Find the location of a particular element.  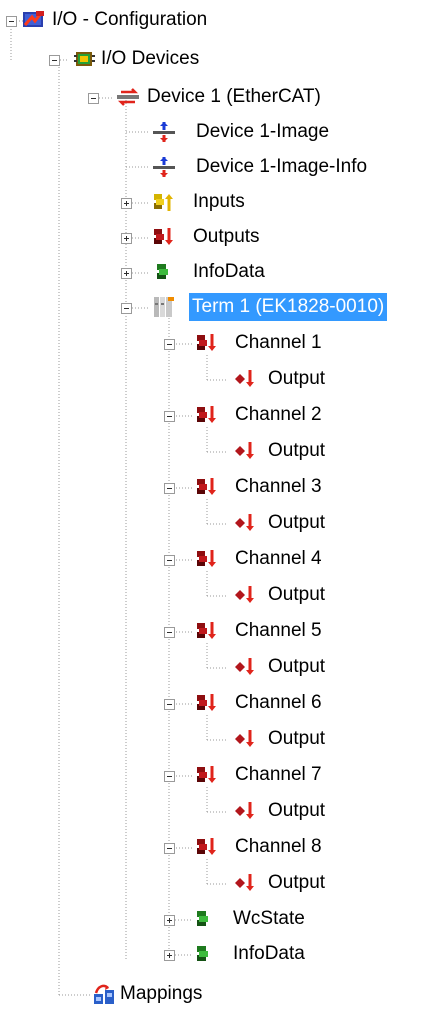

tree-item-label: Channel 5 is located at coordinates (278, 630).